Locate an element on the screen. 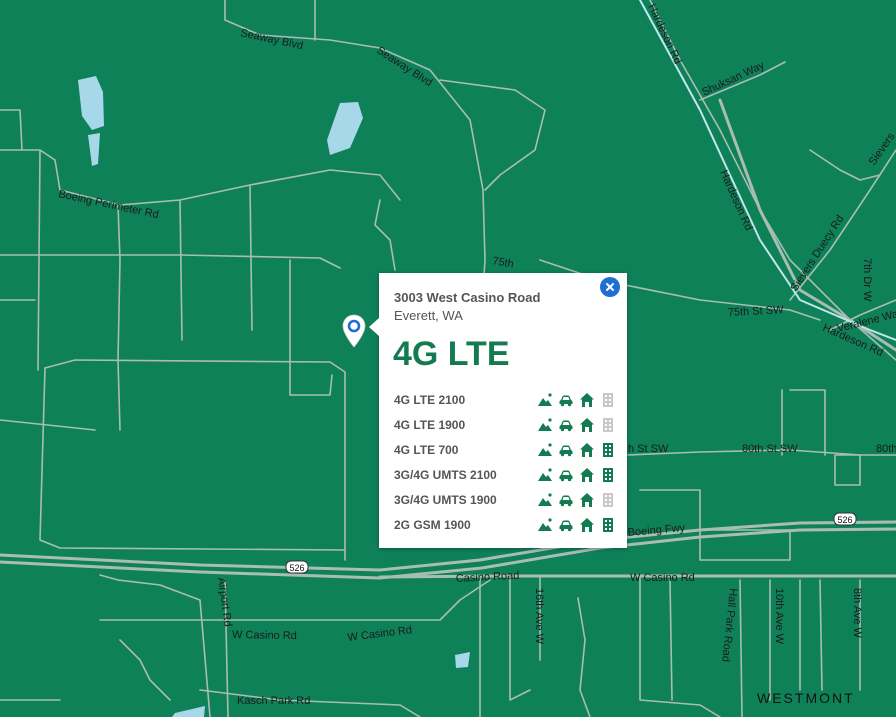 The image size is (896, 717). band-label: 4G LTE 1900 is located at coordinates (430, 424).